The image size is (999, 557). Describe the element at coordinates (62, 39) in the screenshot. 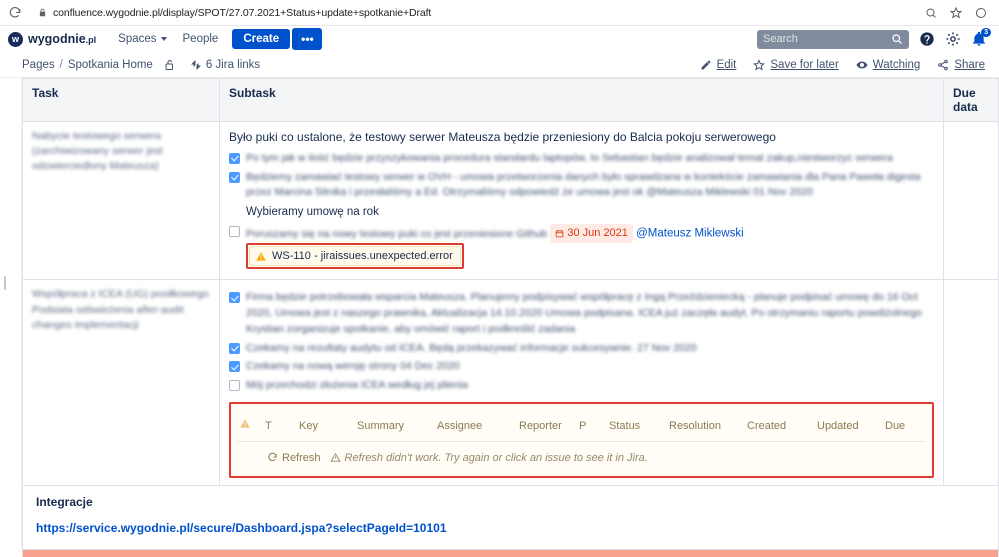

I see `brand-name: wygodnie.pl` at that location.